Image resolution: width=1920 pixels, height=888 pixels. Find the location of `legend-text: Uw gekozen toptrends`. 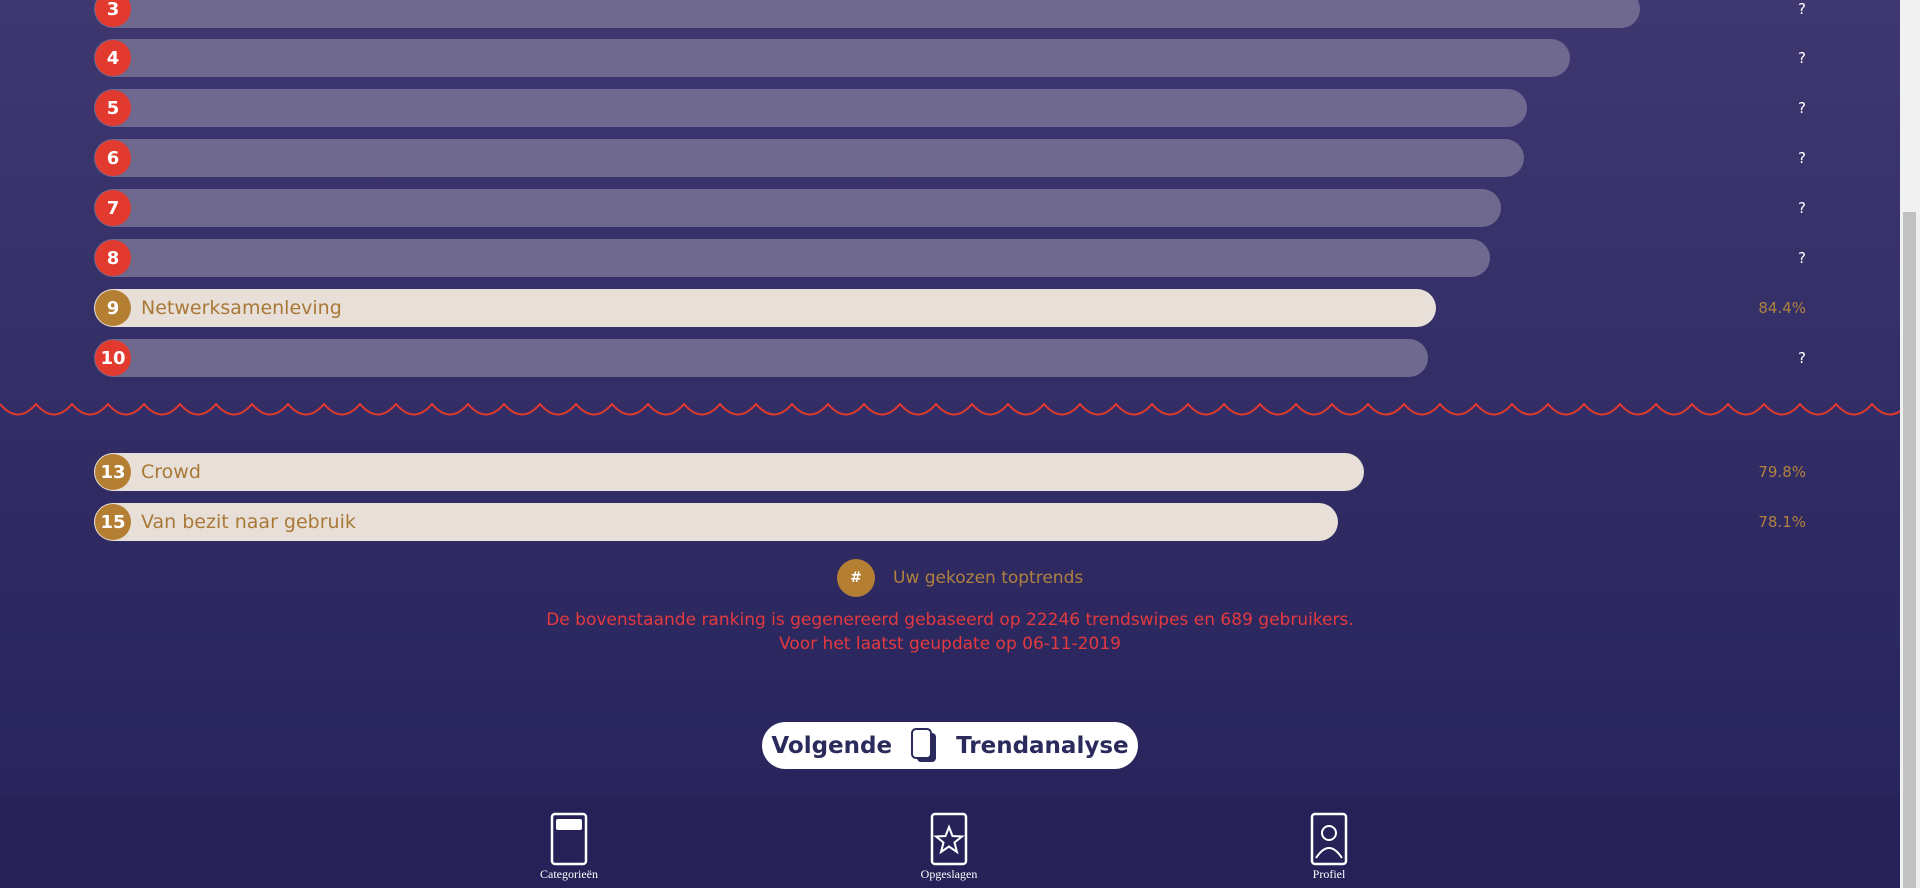

legend-text: Uw gekozen toptrends is located at coordinates (988, 578).